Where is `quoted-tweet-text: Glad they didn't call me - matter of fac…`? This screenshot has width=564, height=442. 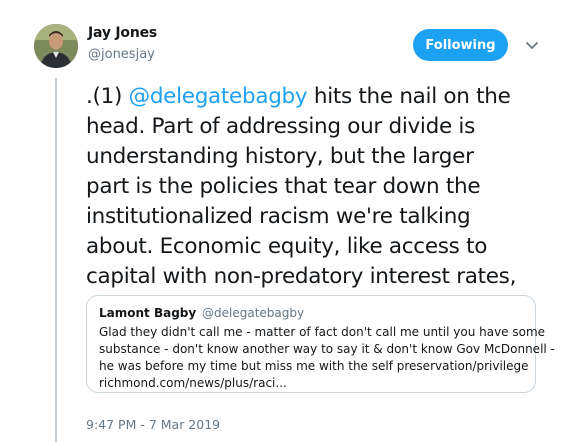
quoted-tweet-text: Glad they didn't call me - matter of fac… is located at coordinates (327, 358).